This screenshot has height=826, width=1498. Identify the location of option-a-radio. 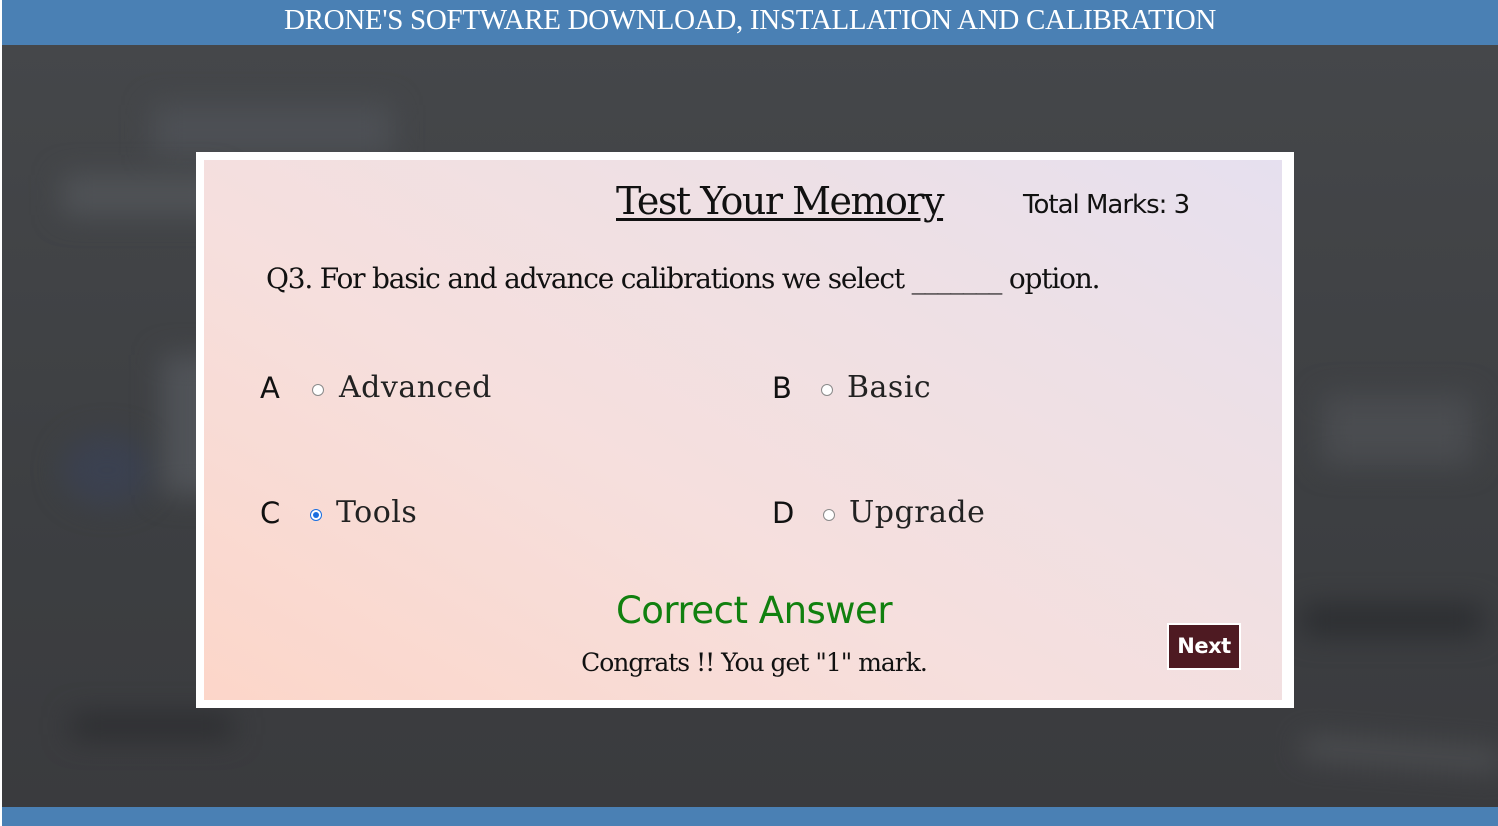
(318, 390).